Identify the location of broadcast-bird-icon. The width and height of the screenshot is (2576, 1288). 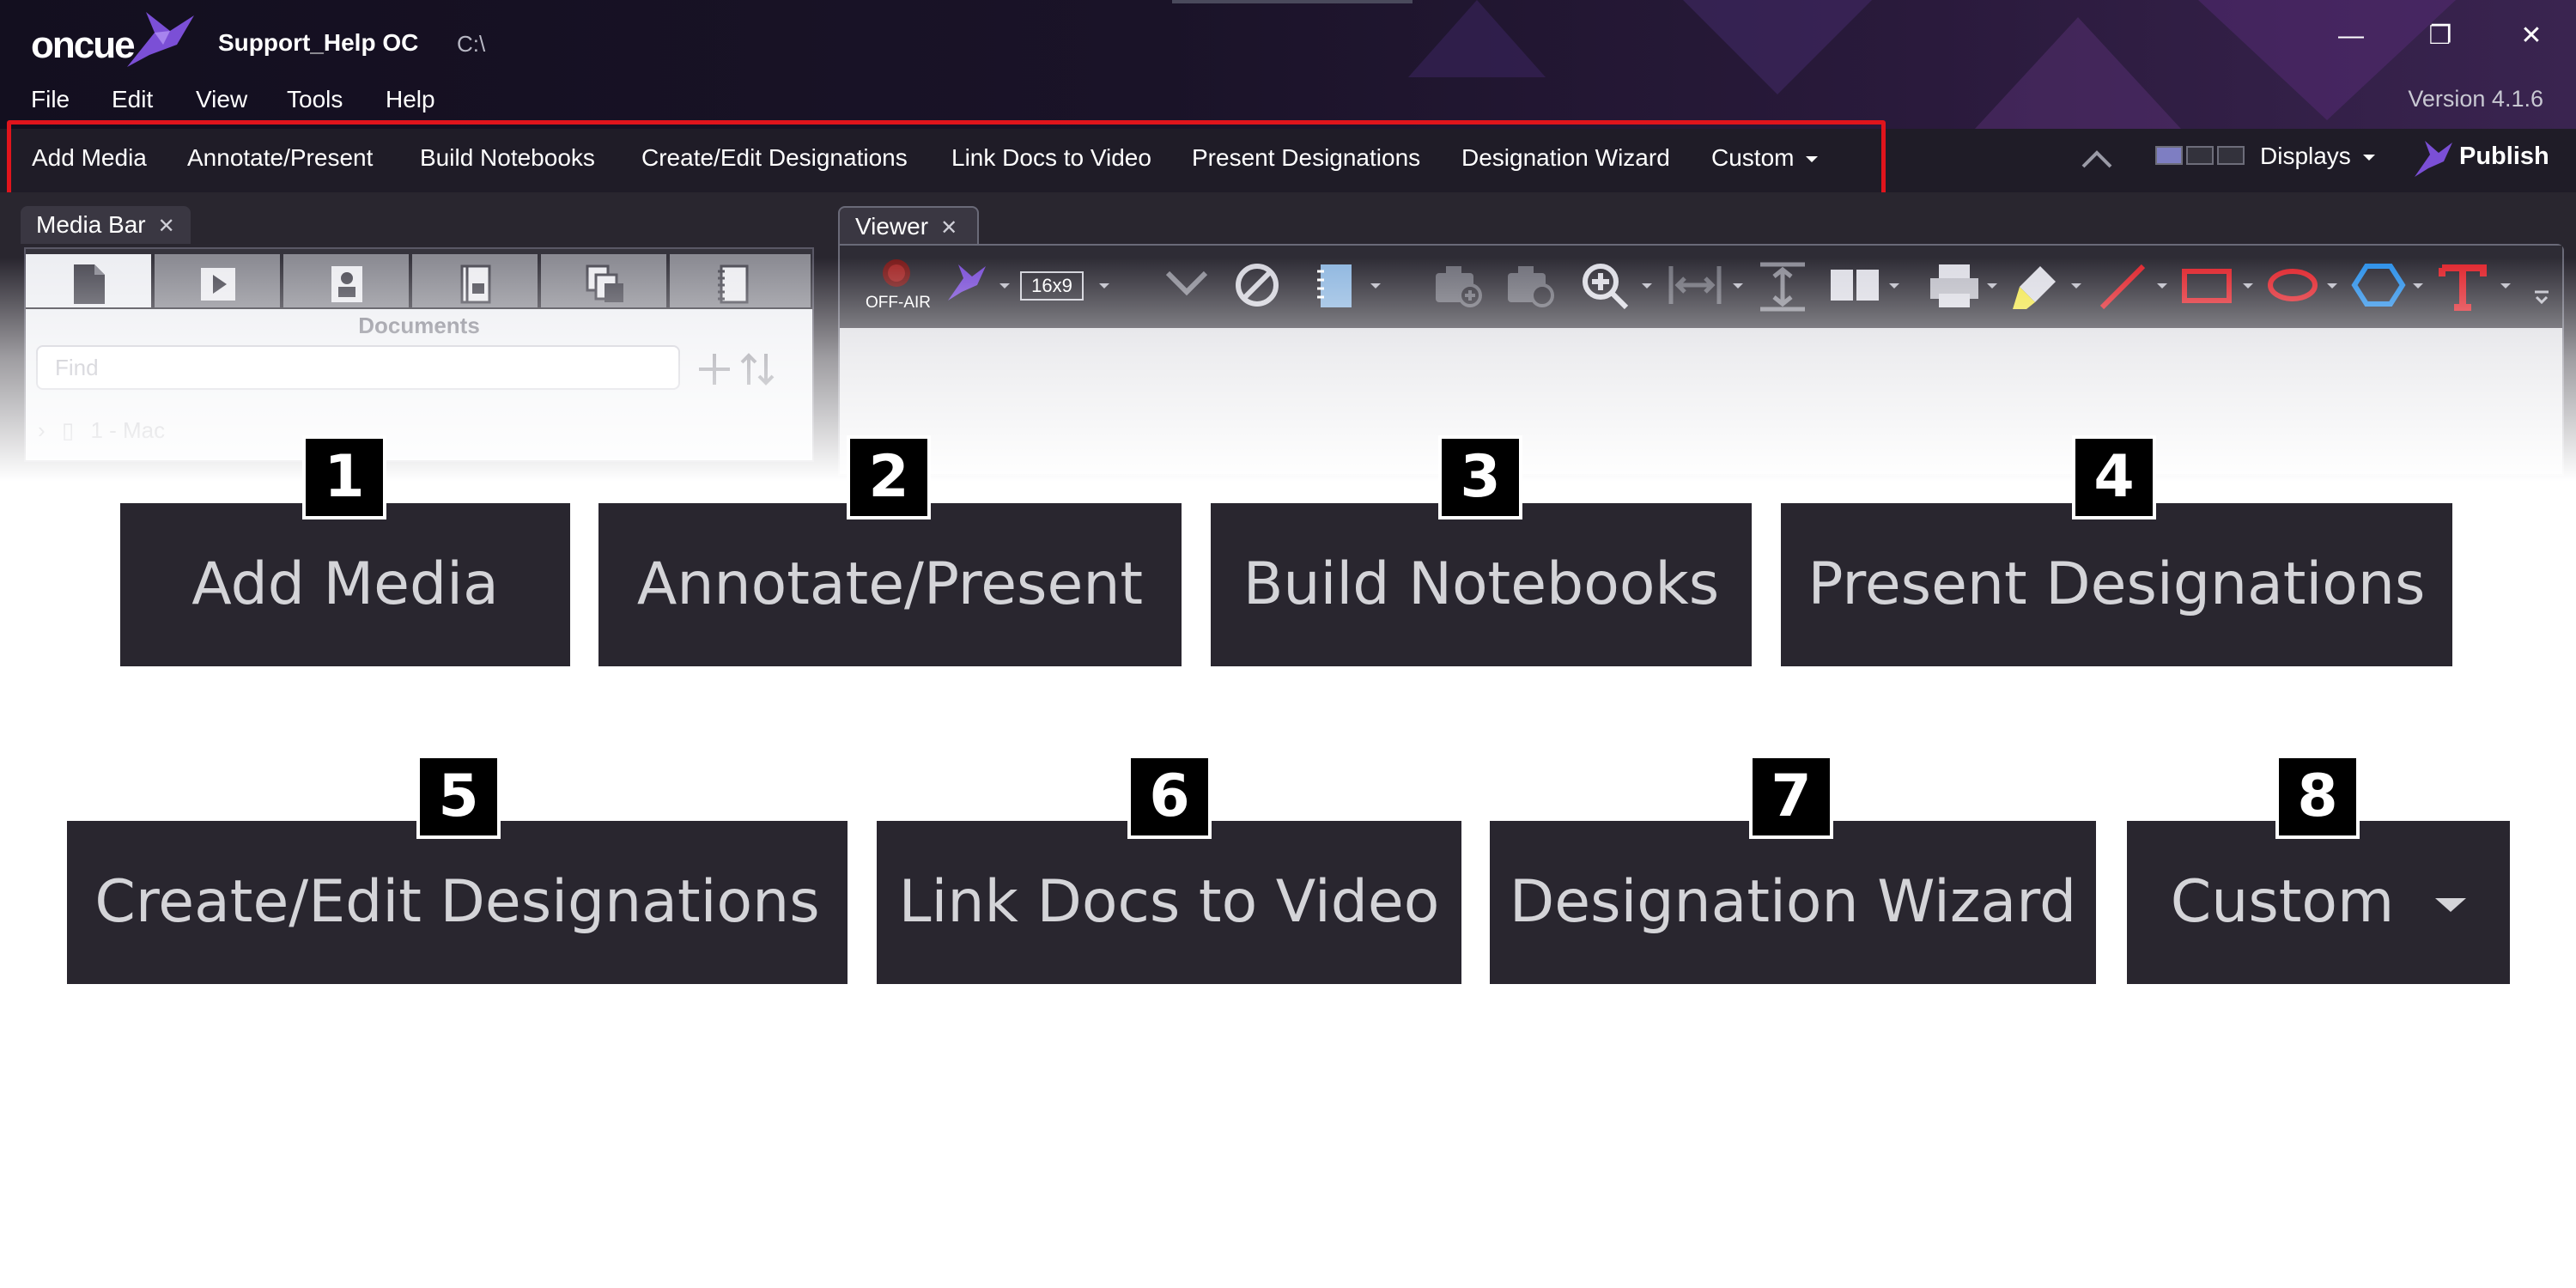
(966, 284).